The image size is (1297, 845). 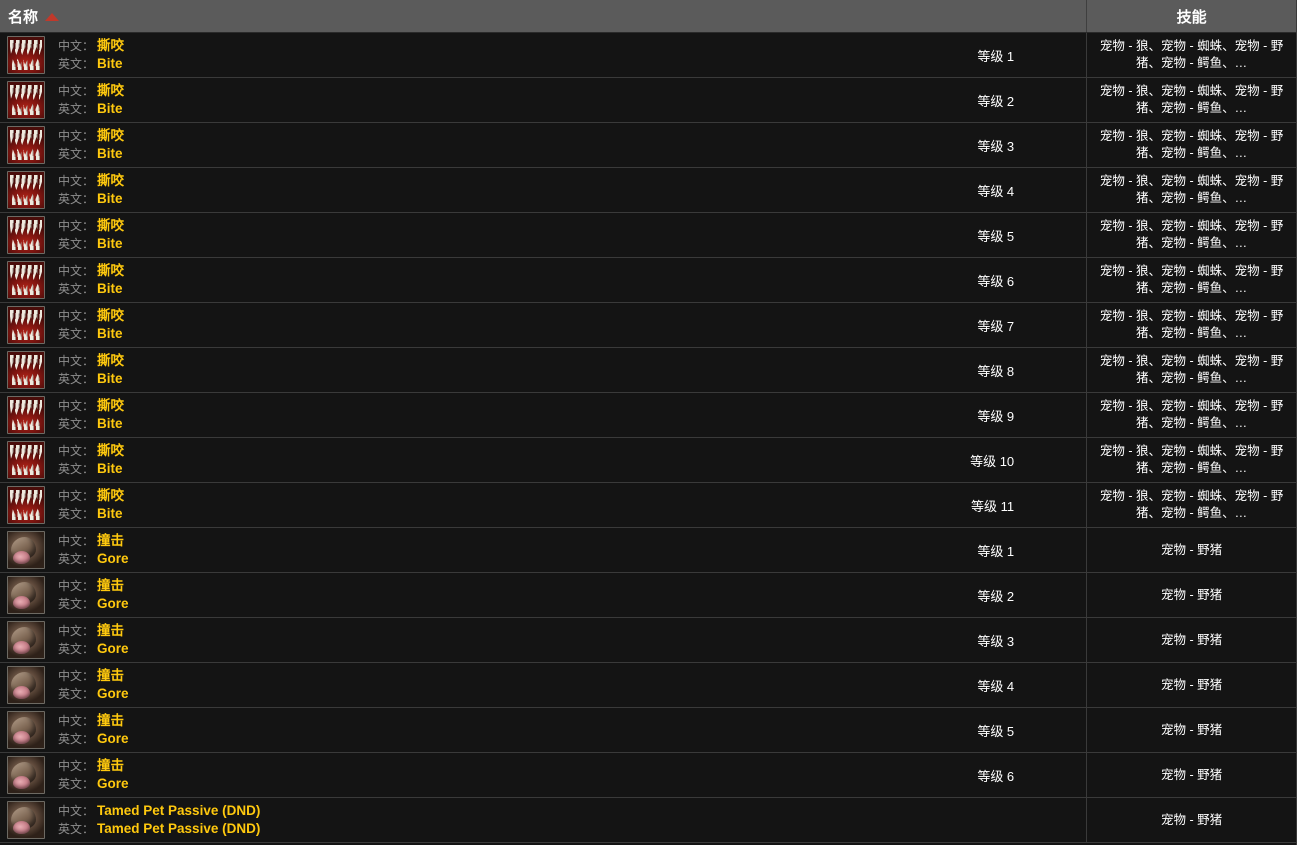 What do you see at coordinates (648, 730) in the screenshot?
I see `table-row: 中文： 撞击 英文： Gore 等级 5 宠物 - 野猪` at bounding box center [648, 730].